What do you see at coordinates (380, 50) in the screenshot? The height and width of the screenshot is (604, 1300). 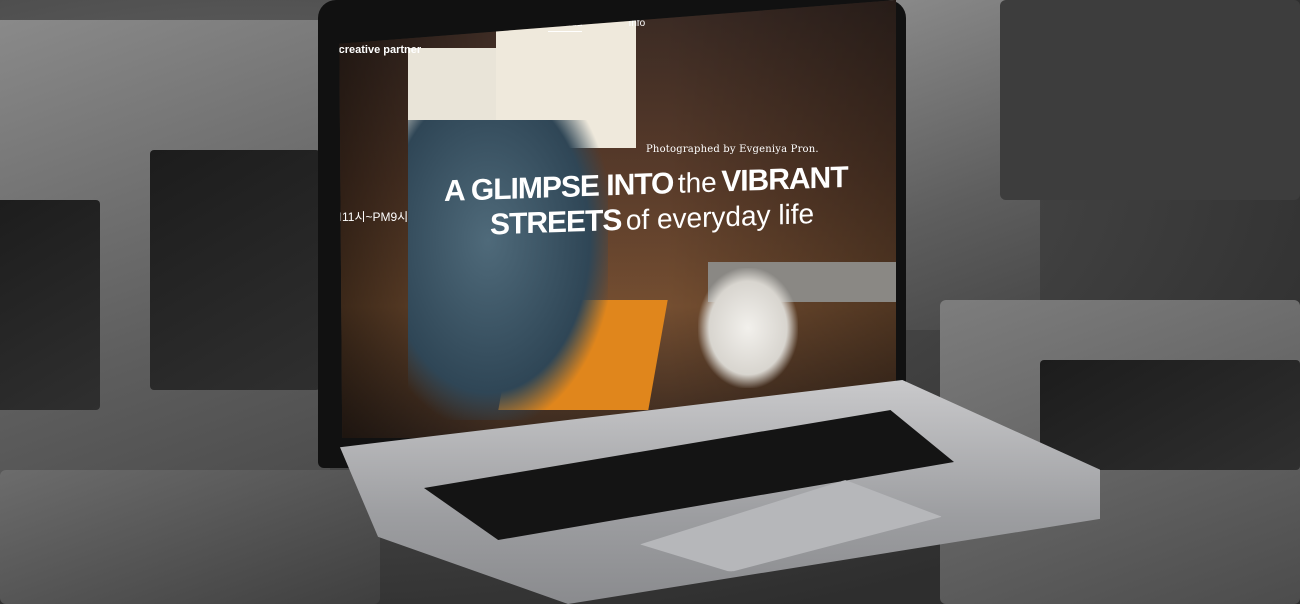 I see `brand-logo-text: A creative partner` at bounding box center [380, 50].